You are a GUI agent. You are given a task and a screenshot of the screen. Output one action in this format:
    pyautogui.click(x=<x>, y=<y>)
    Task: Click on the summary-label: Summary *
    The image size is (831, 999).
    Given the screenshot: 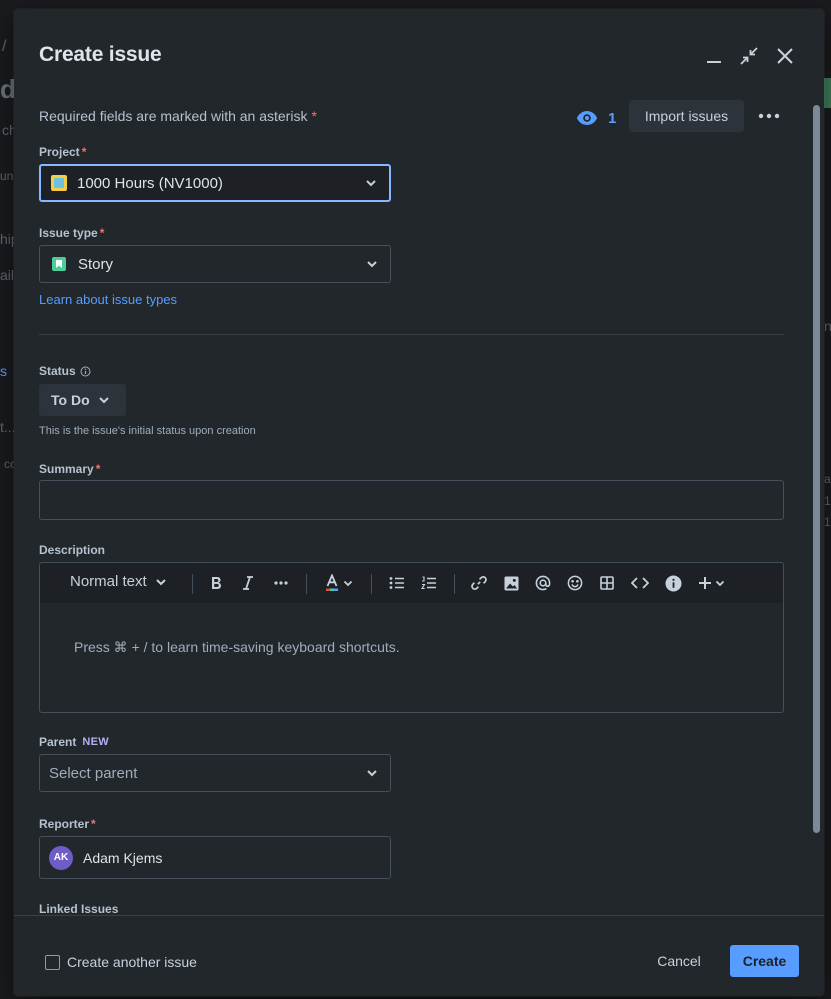 What is the action you would take?
    pyautogui.click(x=69, y=469)
    